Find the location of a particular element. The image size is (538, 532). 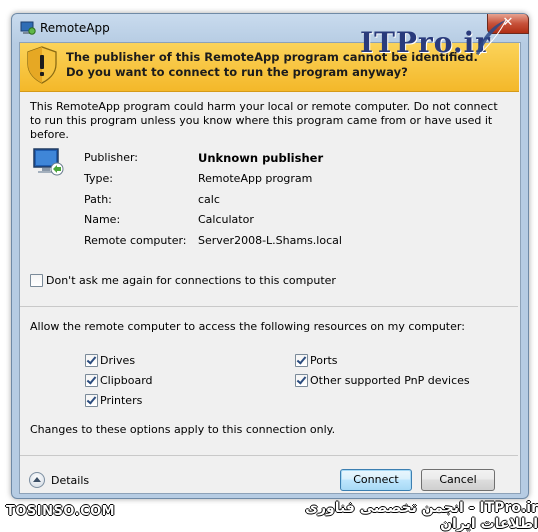

type-label: Type: is located at coordinates (98, 178).